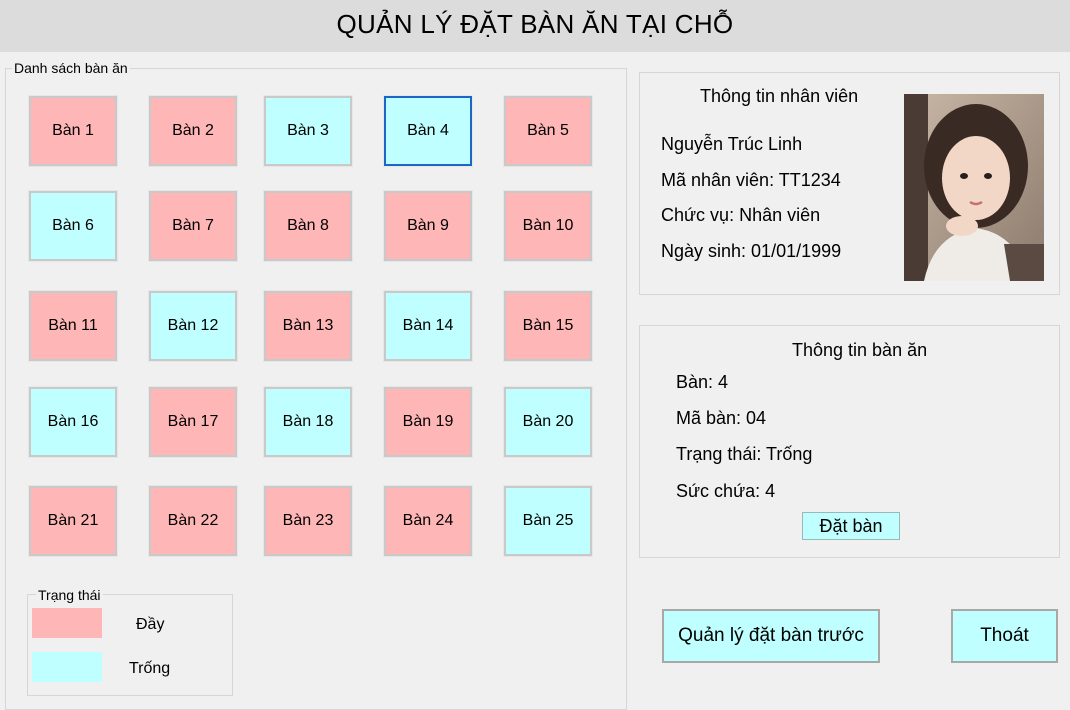 This screenshot has height=710, width=1070. Describe the element at coordinates (193, 326) in the screenshot. I see `table-button-12: Bàn 12` at that location.